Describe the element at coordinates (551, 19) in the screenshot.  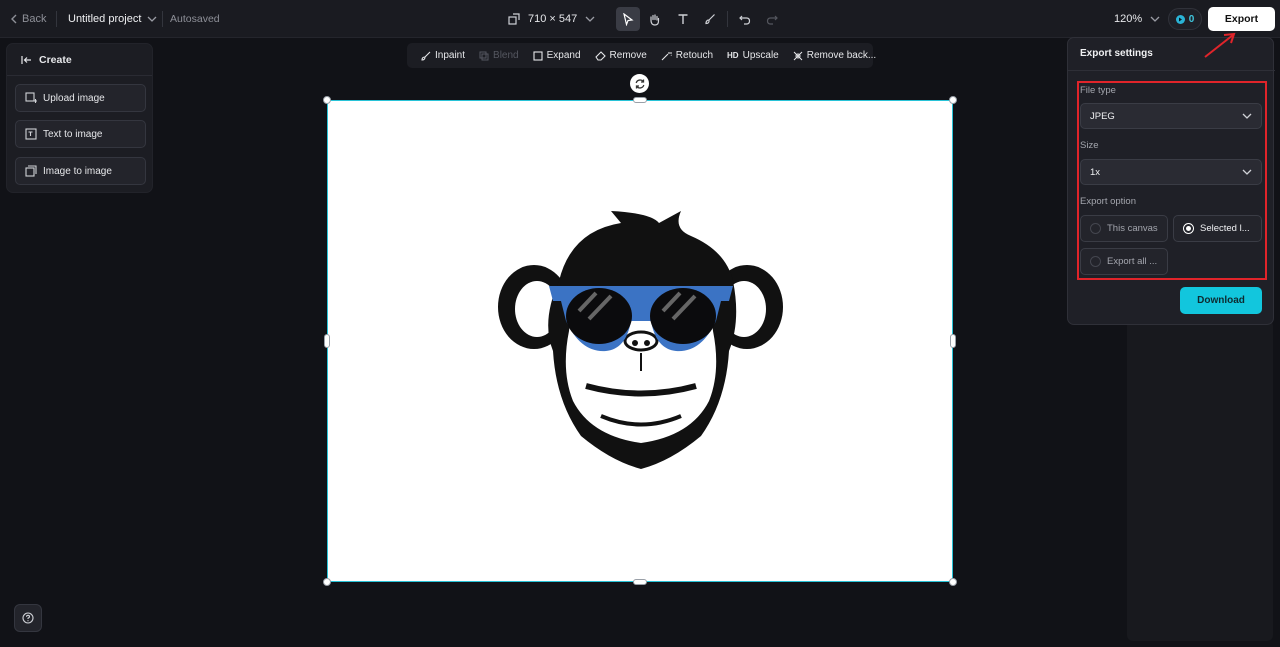
I see `canvas-size-dropdown: 710 × 547` at that location.